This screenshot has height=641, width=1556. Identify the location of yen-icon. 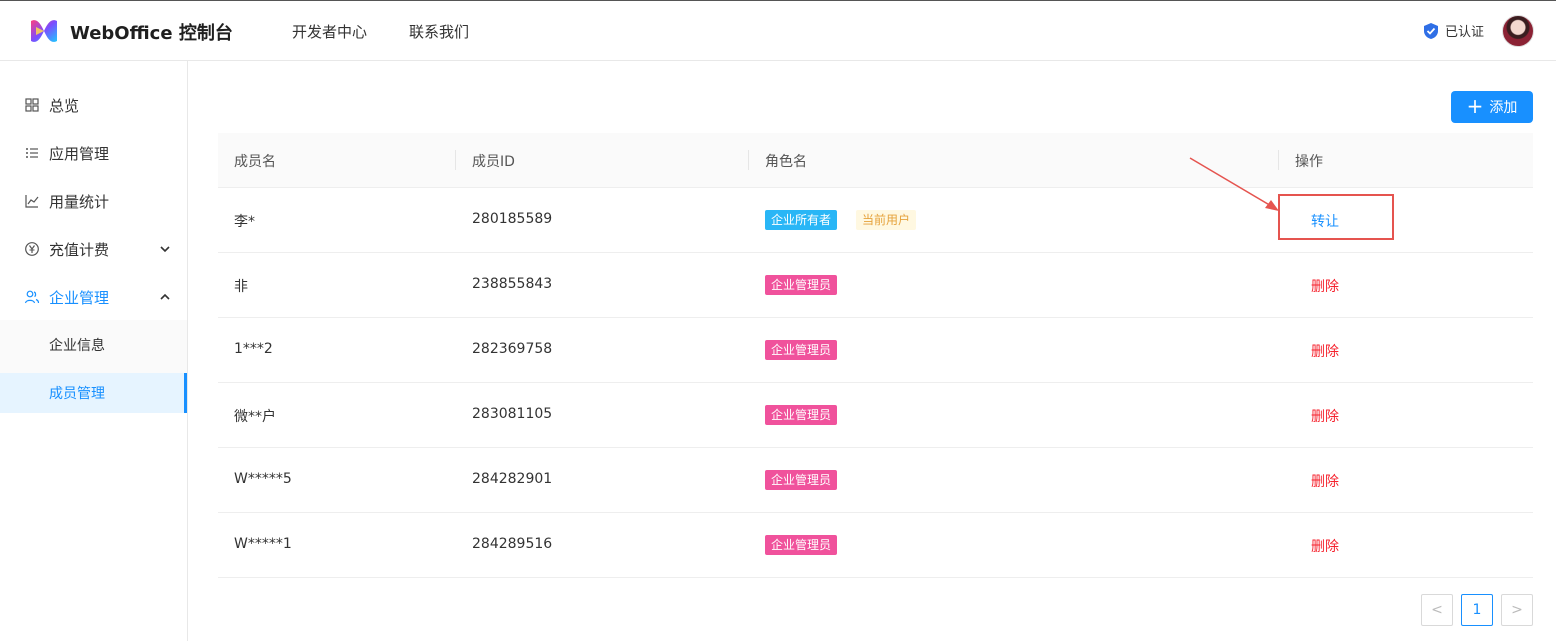
(32, 249).